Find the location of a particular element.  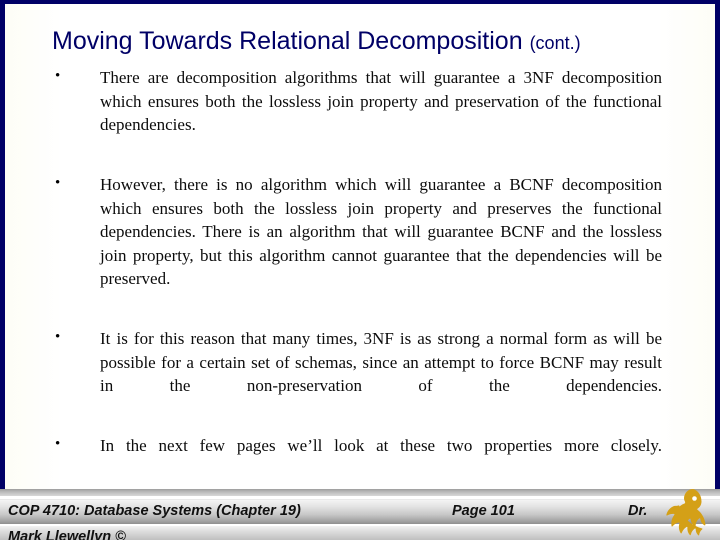

footer-course-label: COP 4710: Database Systems (Chapter 19) is located at coordinates (154, 511).